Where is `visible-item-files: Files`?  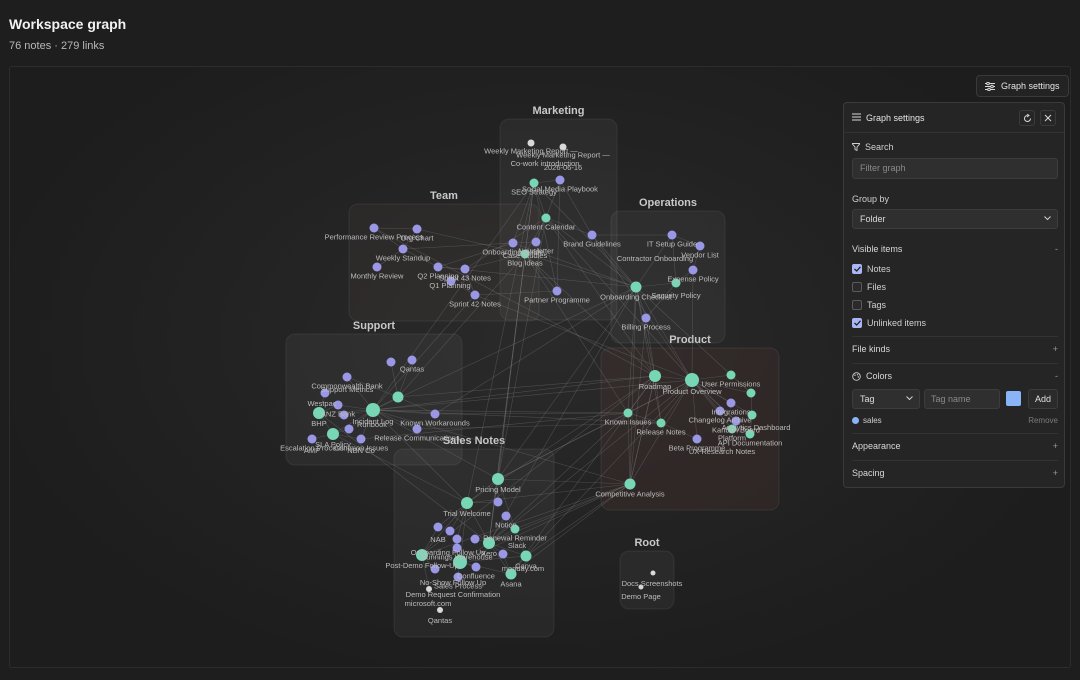 visible-item-files: Files is located at coordinates (869, 287).